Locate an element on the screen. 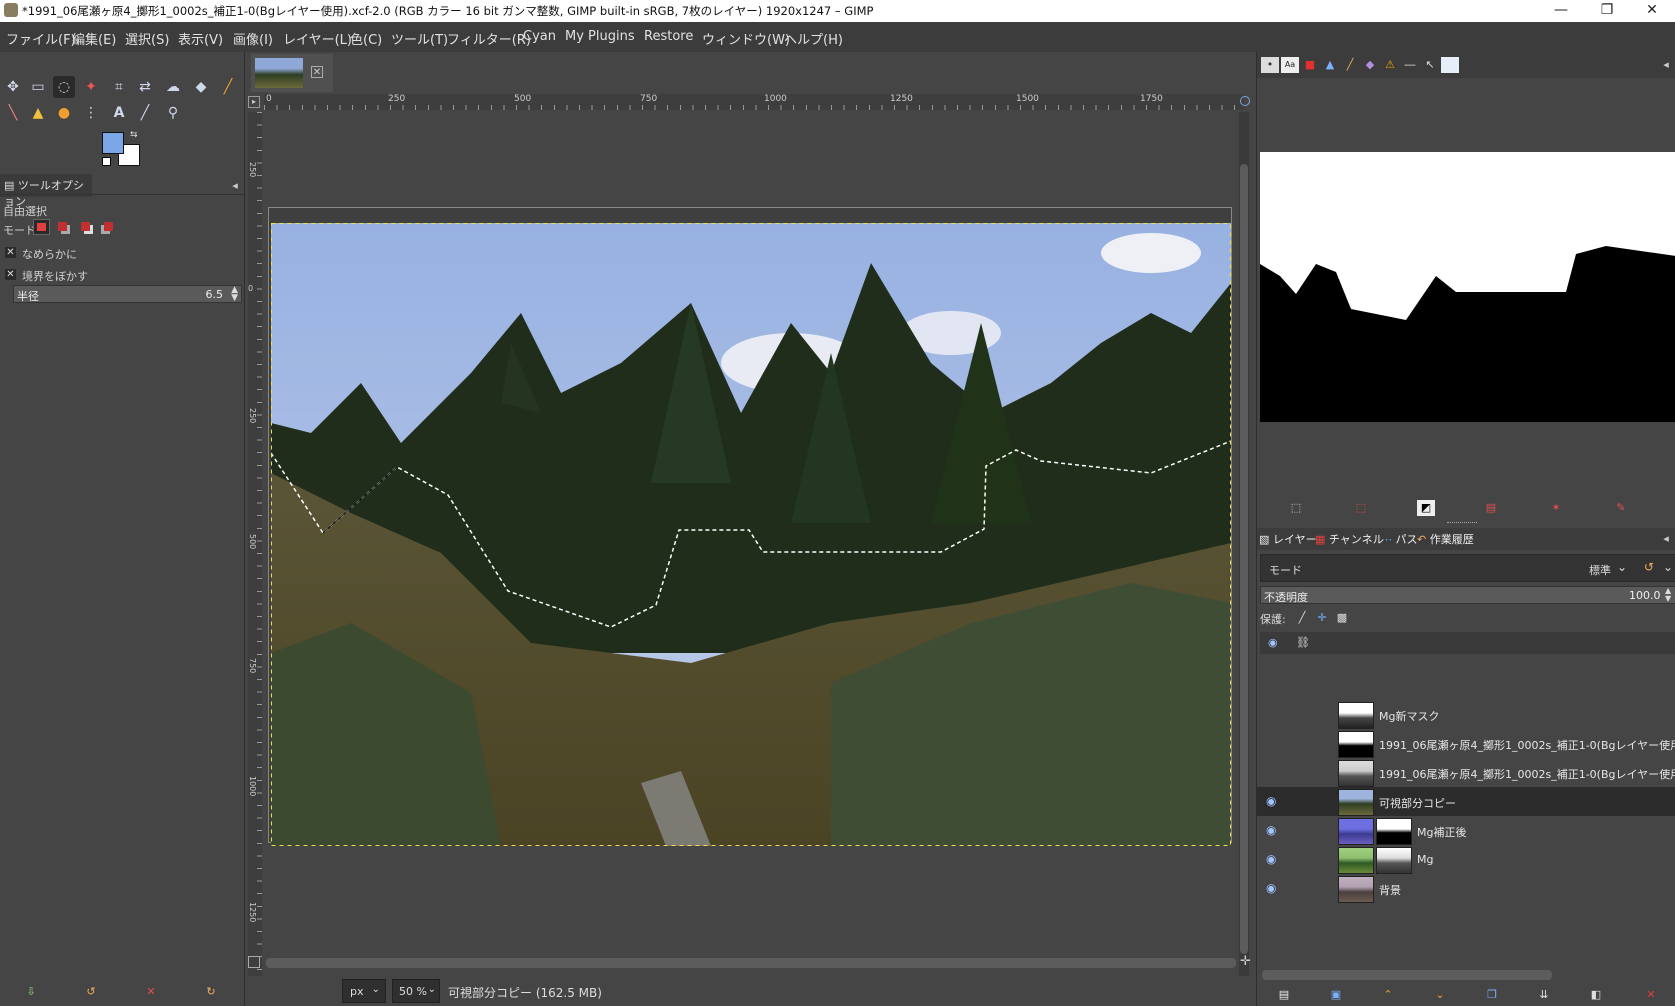 This screenshot has height=1006, width=1675. zoom-fit-icon is located at coordinates (1245, 101).